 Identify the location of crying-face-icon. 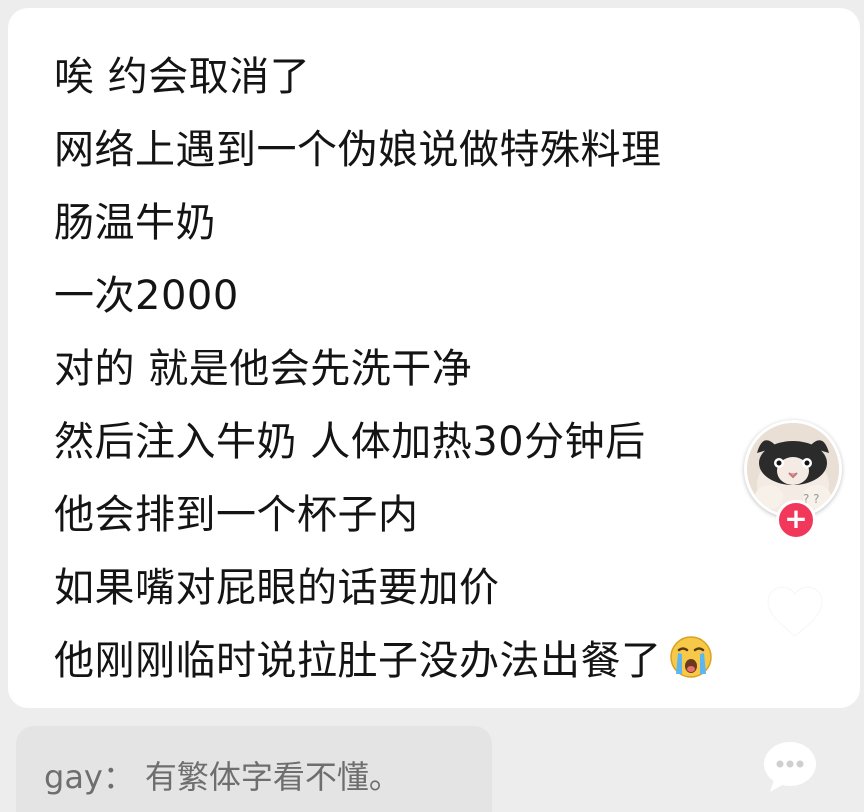
(690, 657).